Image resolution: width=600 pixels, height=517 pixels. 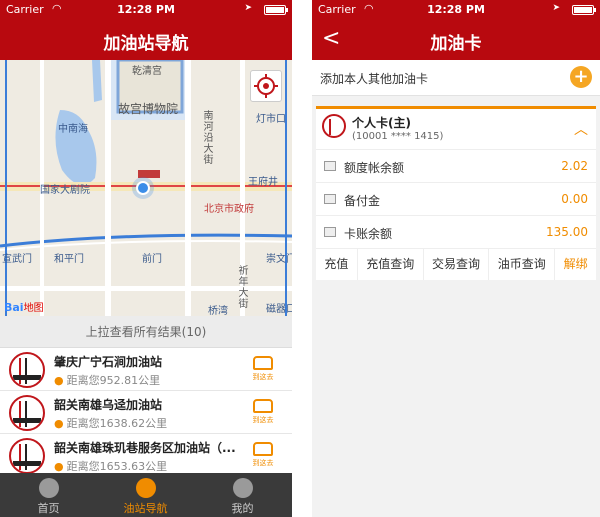 What do you see at coordinates (456, 78) in the screenshot?
I see `add-card-row: 添加本人其他加油卡 +` at bounding box center [456, 78].